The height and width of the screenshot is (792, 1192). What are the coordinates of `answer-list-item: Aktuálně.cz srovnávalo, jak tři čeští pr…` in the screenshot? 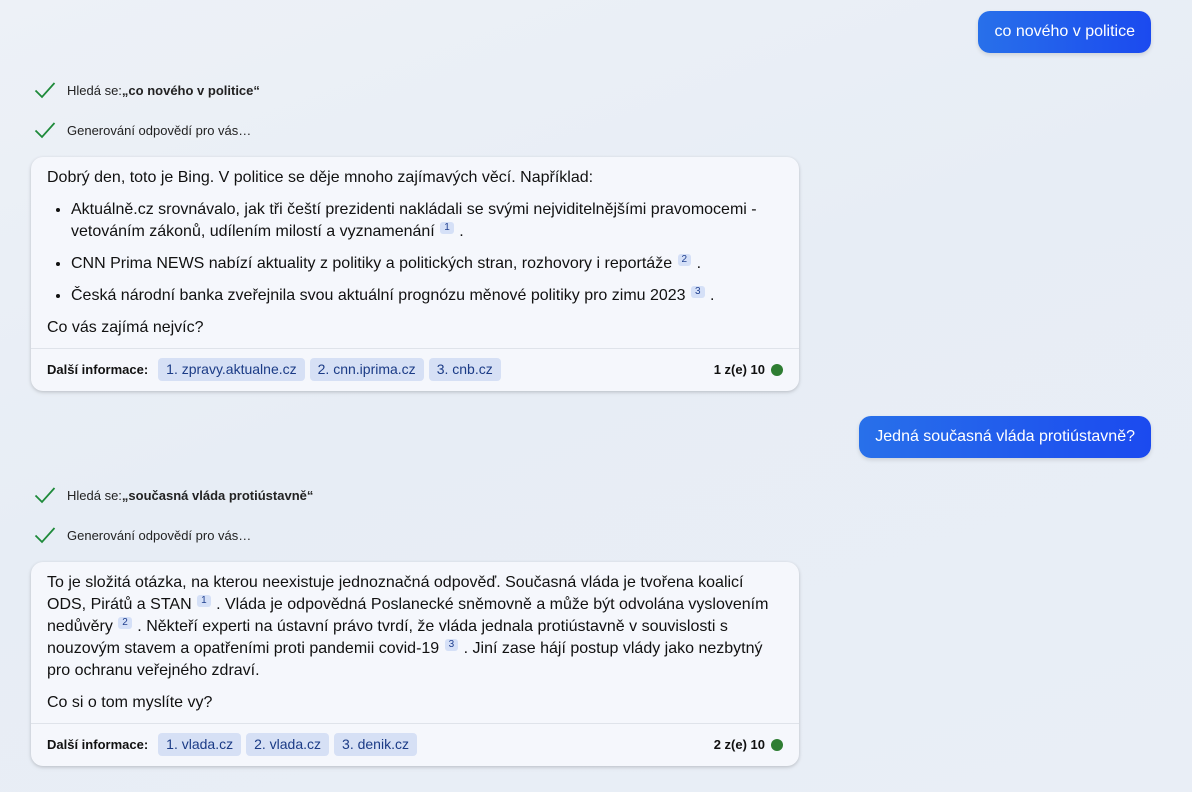 It's located at (427, 221).